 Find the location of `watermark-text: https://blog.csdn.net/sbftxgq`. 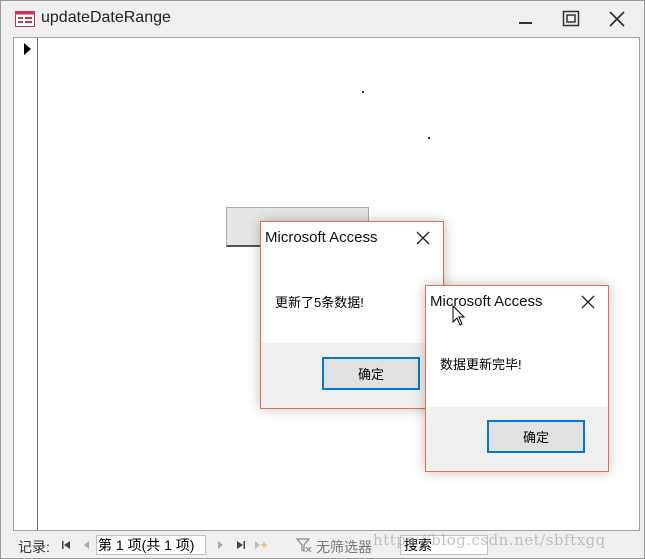

watermark-text: https://blog.csdn.net/sbftxgq is located at coordinates (489, 540).